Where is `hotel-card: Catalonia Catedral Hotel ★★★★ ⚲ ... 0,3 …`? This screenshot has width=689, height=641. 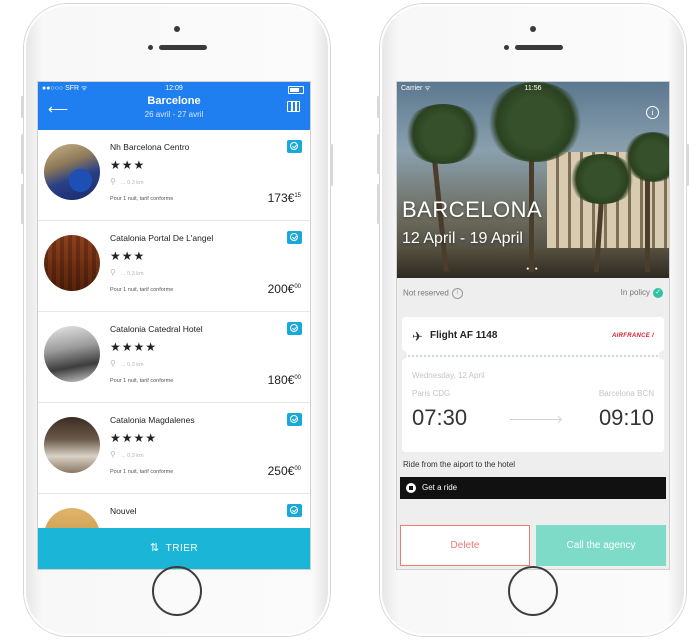
hotel-card: Catalonia Catedral Hotel ★★★★ ⚲ ... 0,3 … is located at coordinates (174, 357).